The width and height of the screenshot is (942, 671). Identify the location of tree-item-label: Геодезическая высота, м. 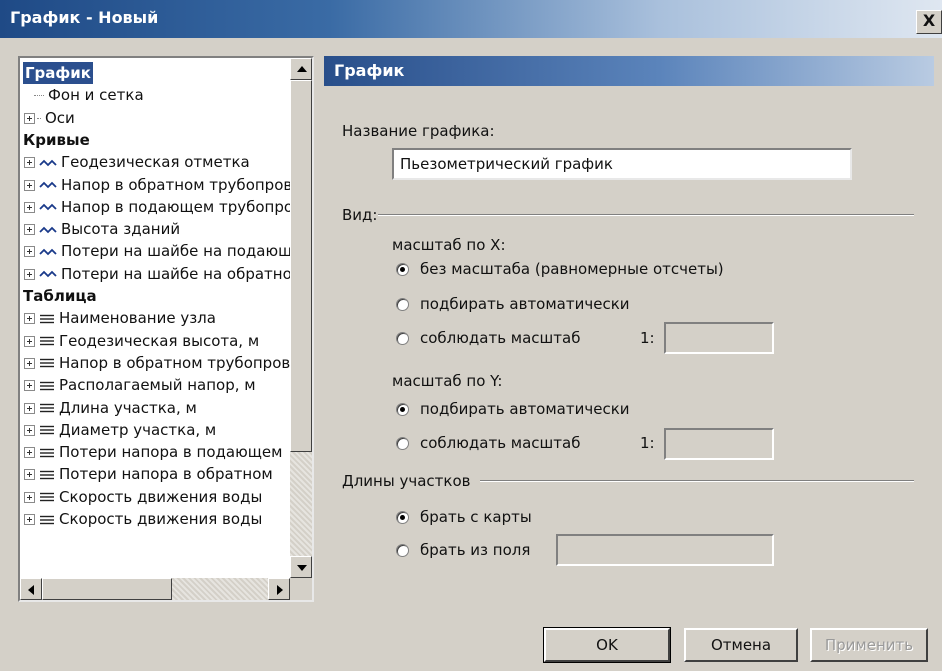
(159, 340).